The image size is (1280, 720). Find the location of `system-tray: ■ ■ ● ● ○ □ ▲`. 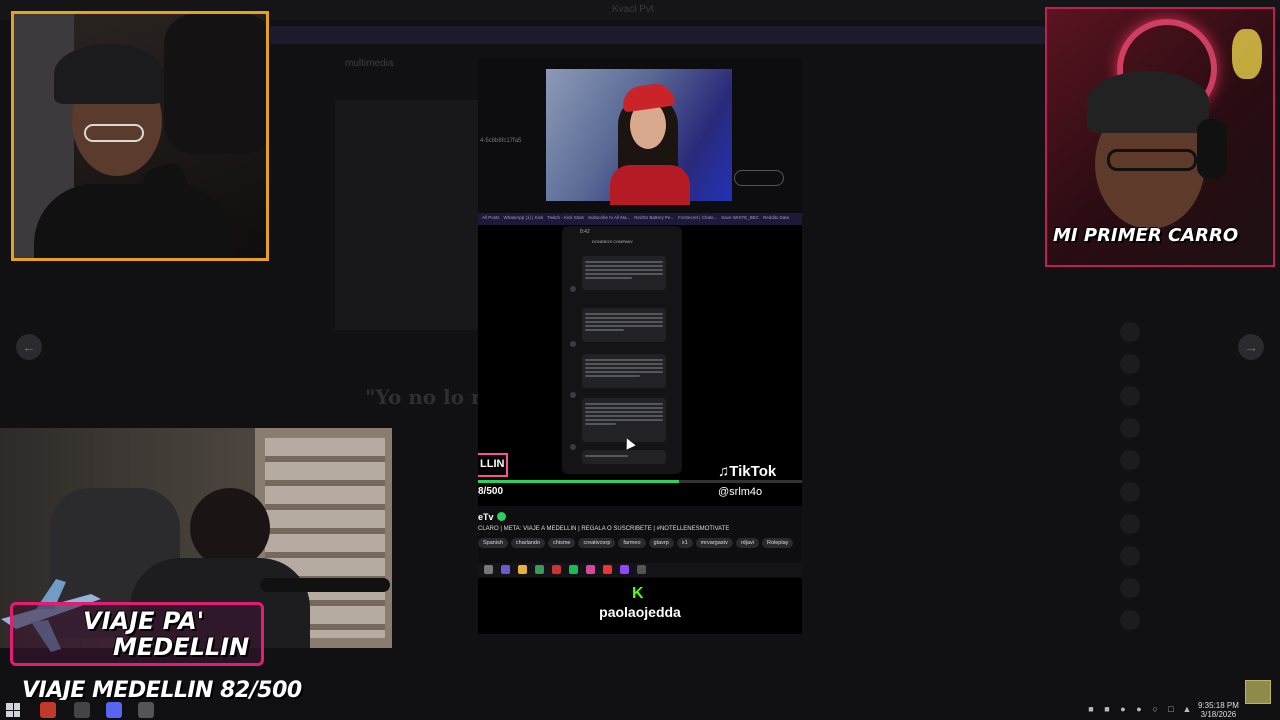

system-tray: ■ ■ ● ● ○ □ ▲ is located at coordinates (1139, 709).